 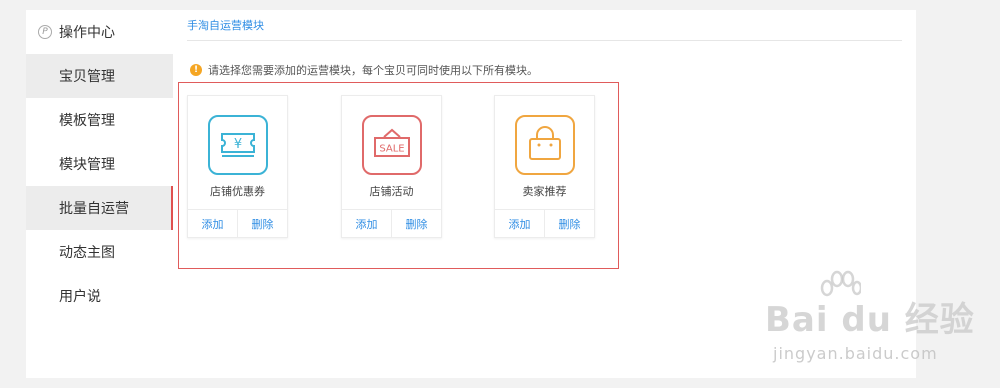 I want to click on page-title: 手淘自运营模块, so click(x=225, y=25).